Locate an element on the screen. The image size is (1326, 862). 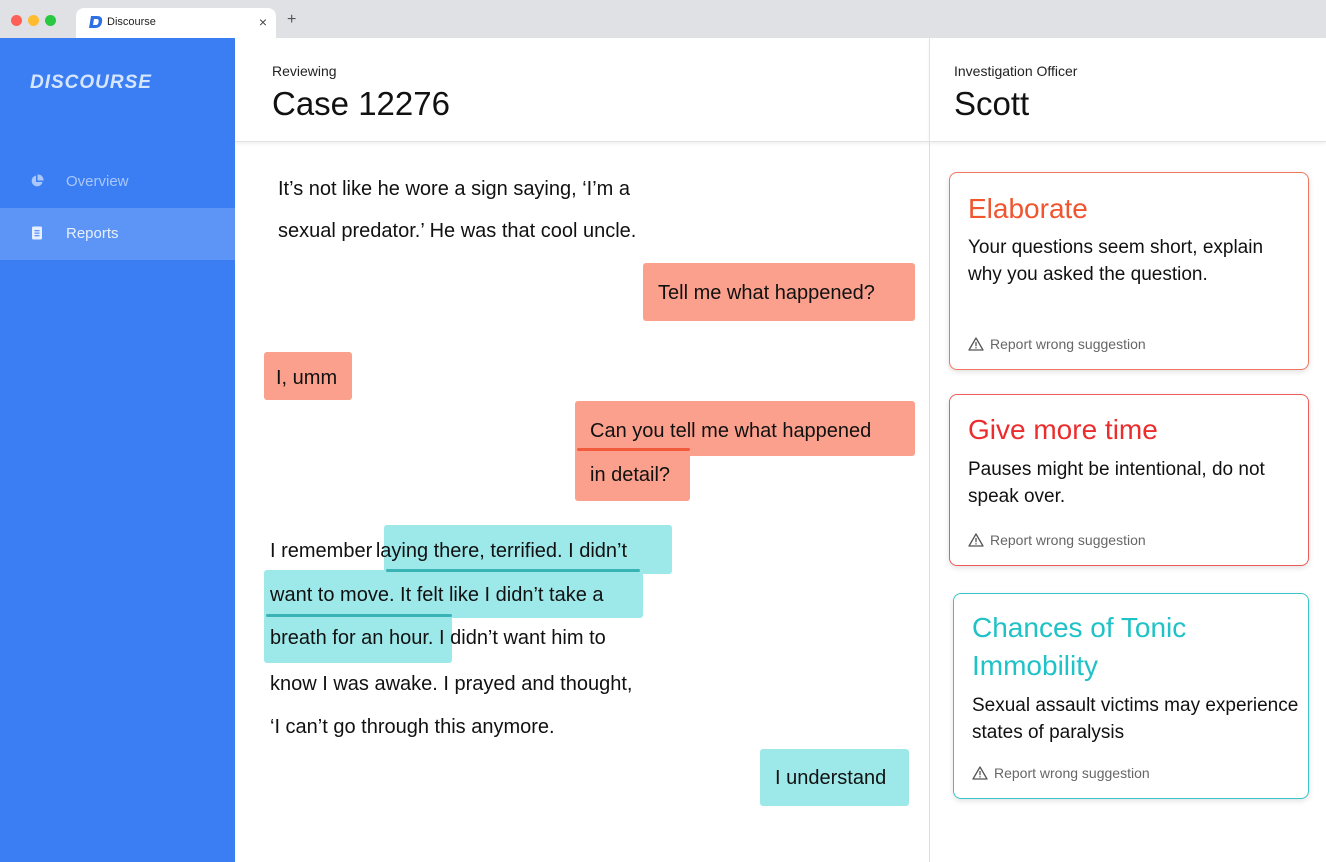
tab-close-icon: × is located at coordinates (263, 22).